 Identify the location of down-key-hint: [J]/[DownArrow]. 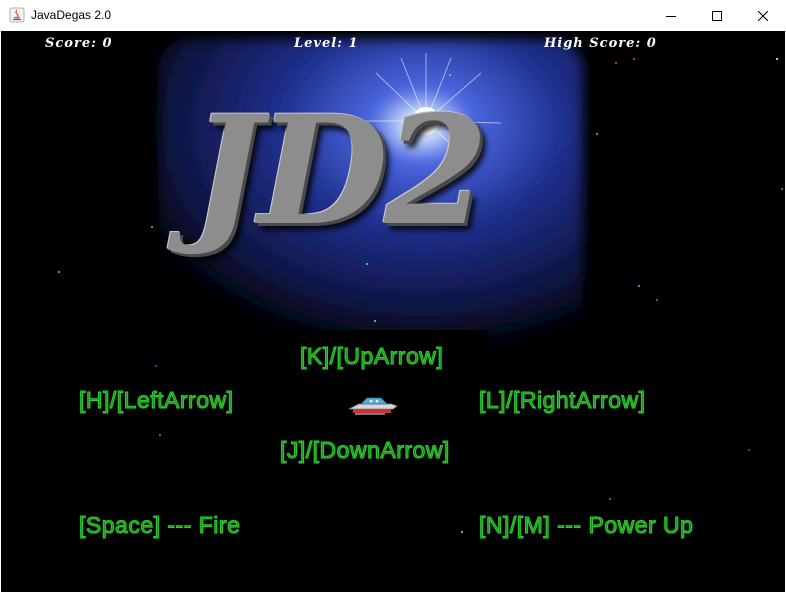
(365, 450).